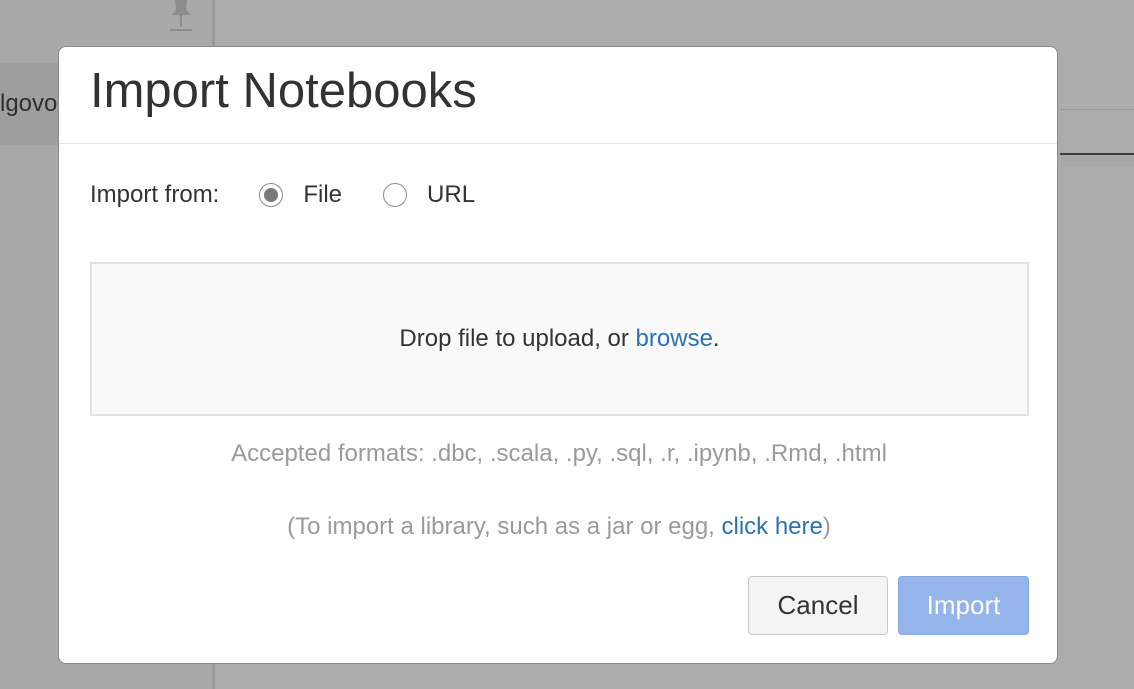  What do you see at coordinates (1097, 161) in the screenshot?
I see `background-panel` at bounding box center [1097, 161].